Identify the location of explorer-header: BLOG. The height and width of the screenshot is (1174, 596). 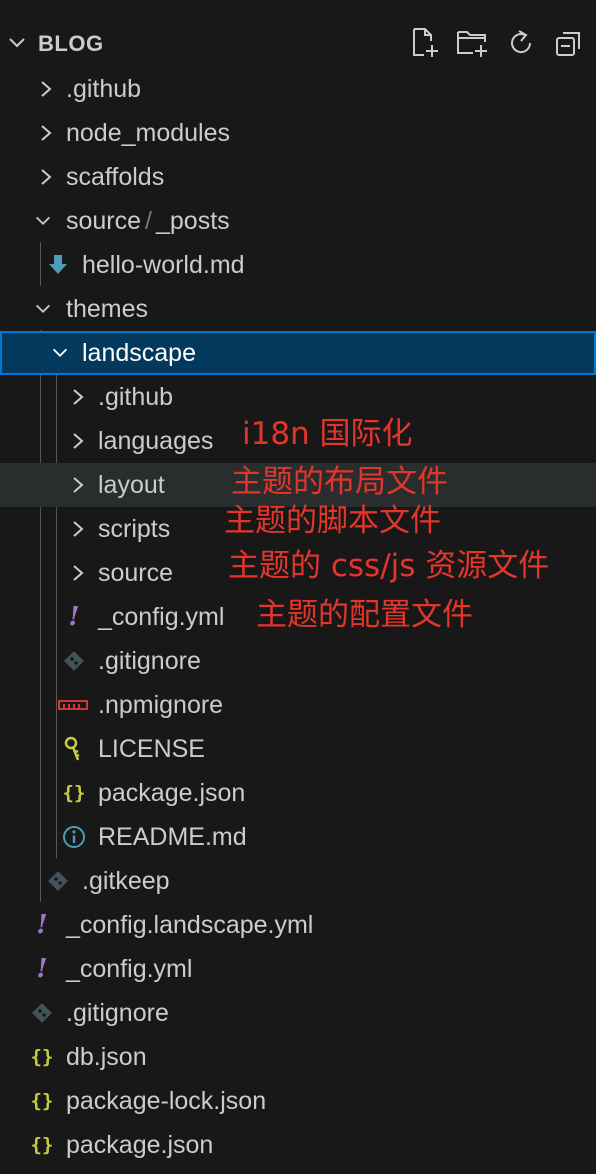
(298, 44).